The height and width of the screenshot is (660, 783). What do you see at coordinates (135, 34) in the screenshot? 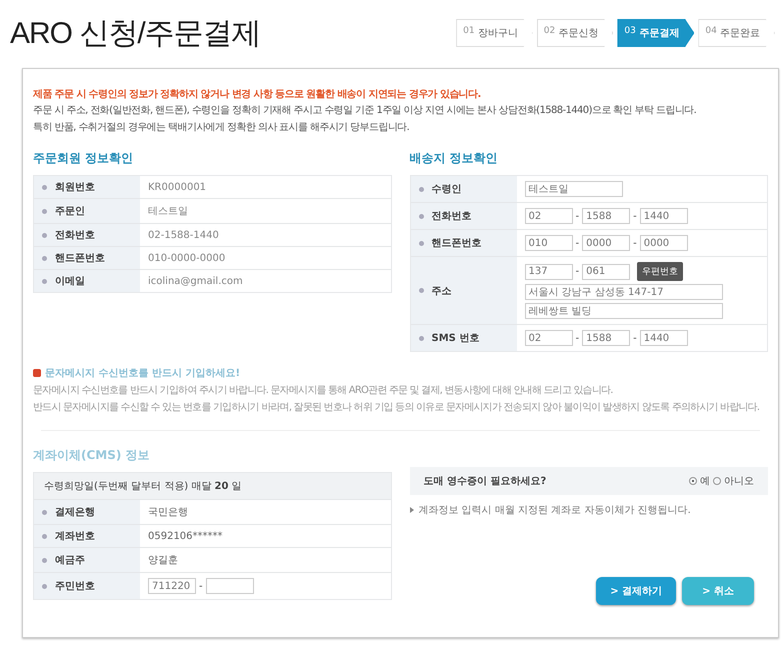
I see `page-title: ARO 신청/주문결제` at bounding box center [135, 34].